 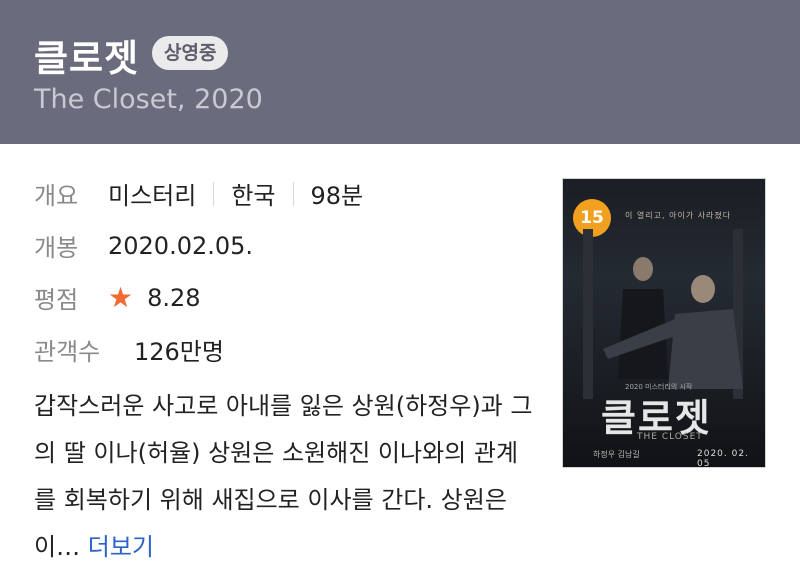 I want to click on rating-label: 평점, so click(x=56, y=300).